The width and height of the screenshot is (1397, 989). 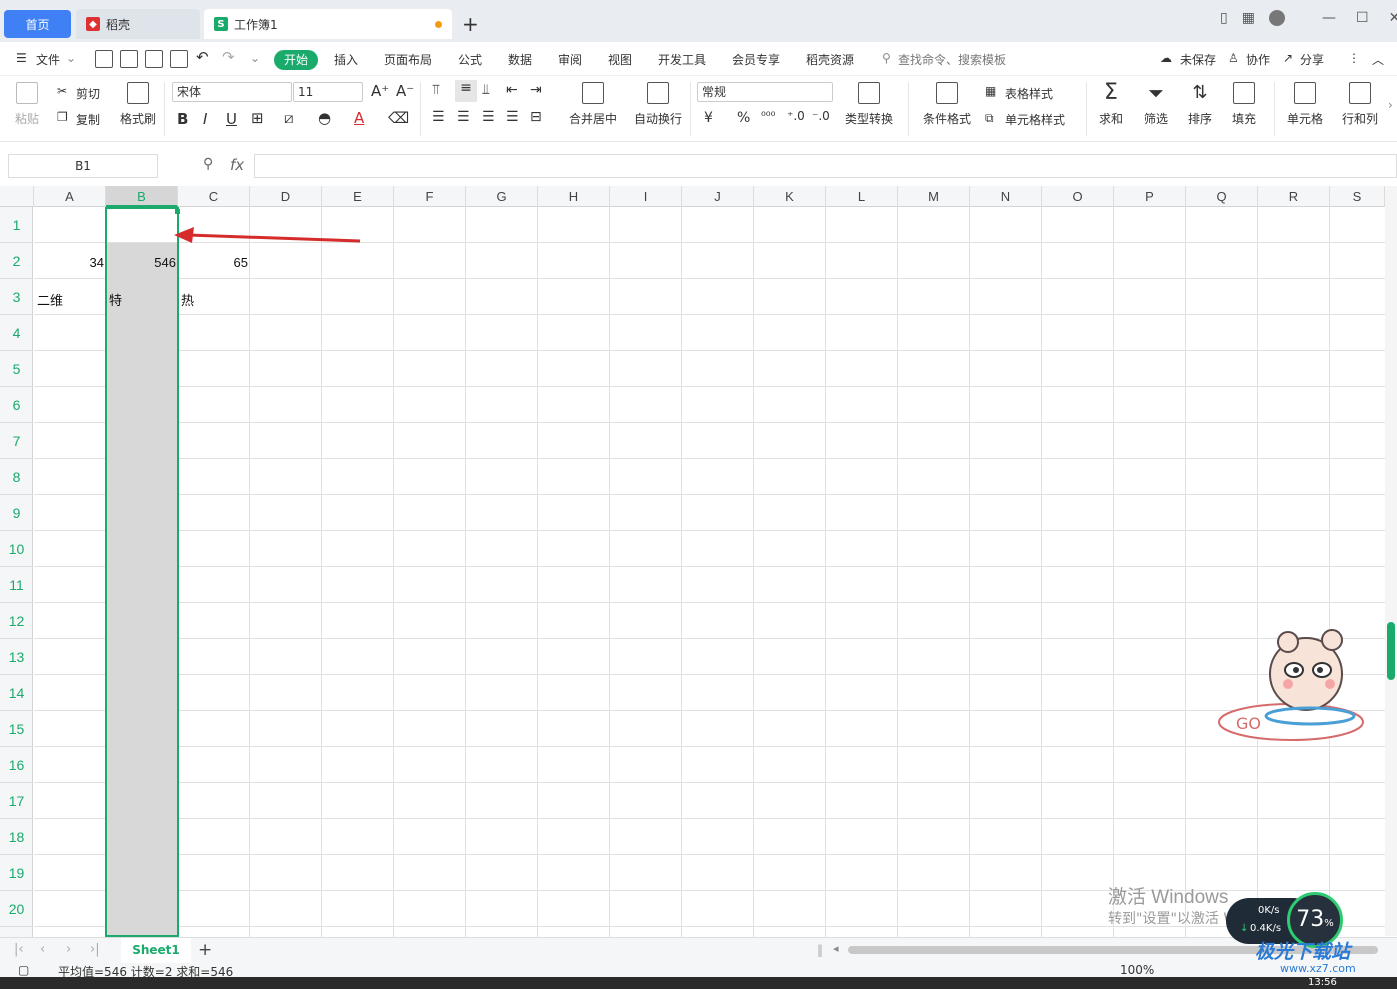 I want to click on last-sheet-icon: ›|, so click(x=95, y=949).